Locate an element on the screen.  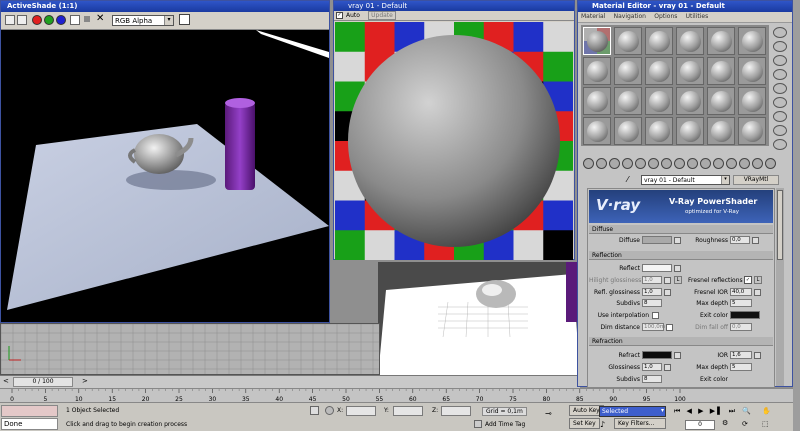
use-interpolation-checkbox is located at coordinates (655, 315).